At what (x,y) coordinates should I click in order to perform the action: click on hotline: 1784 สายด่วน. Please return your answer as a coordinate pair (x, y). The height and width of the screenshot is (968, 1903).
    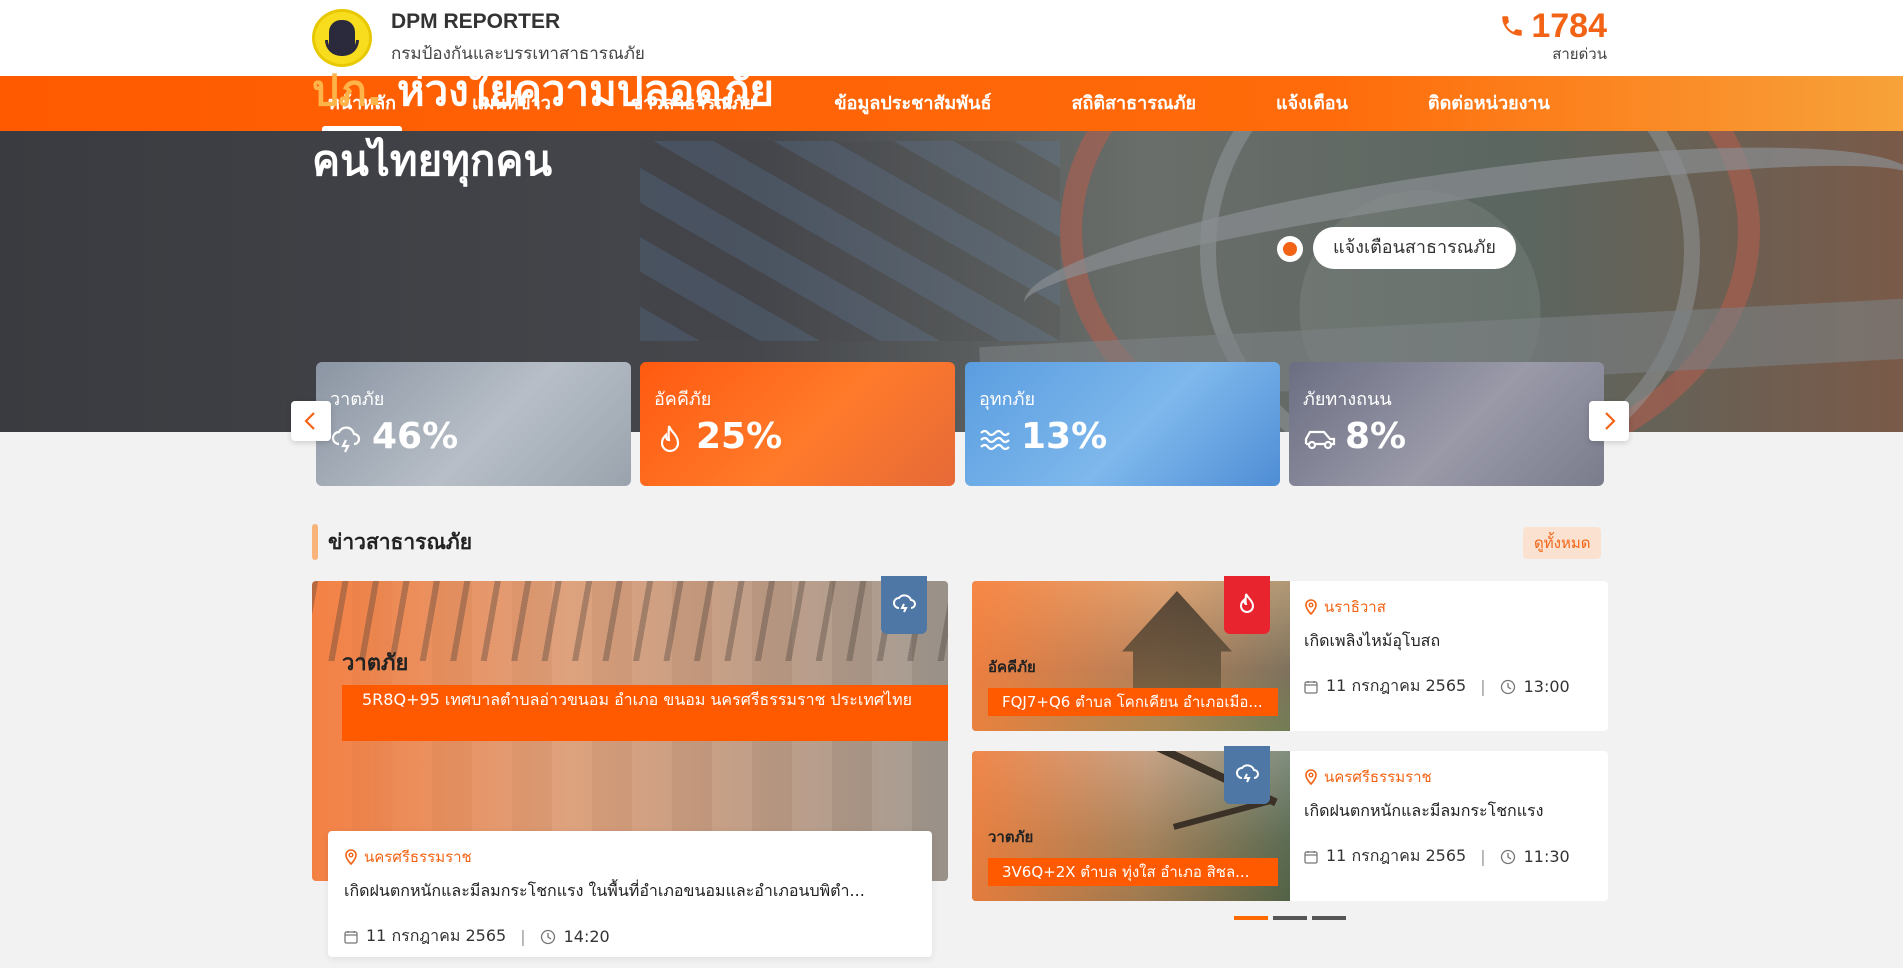
    Looking at the image, I should click on (1553, 37).